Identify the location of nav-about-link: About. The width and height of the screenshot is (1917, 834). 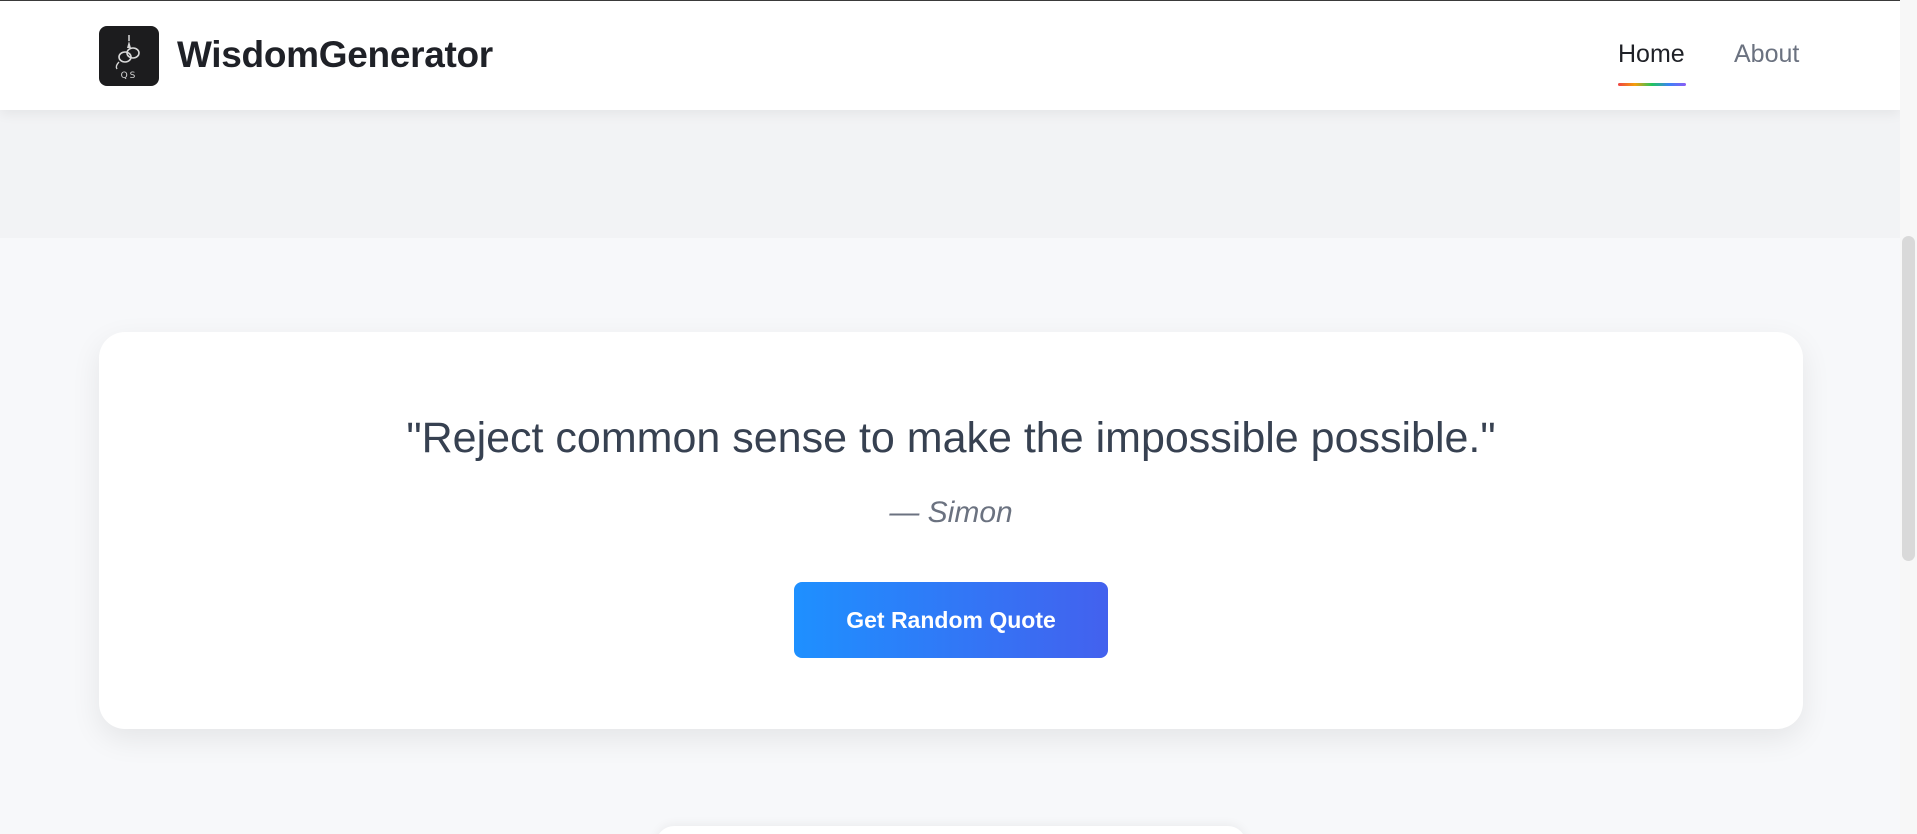
(1766, 54).